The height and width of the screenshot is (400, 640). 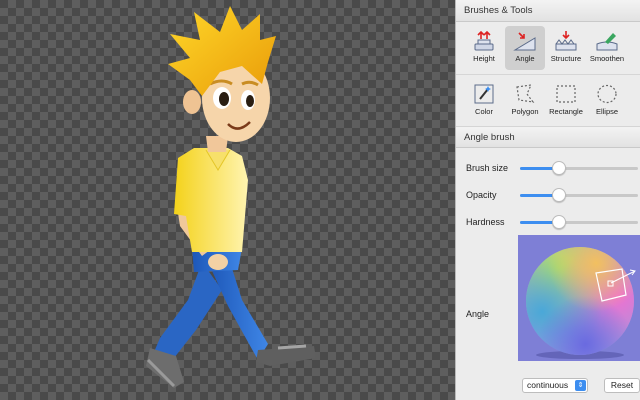 I want to click on normal-sphere, so click(x=581, y=303).